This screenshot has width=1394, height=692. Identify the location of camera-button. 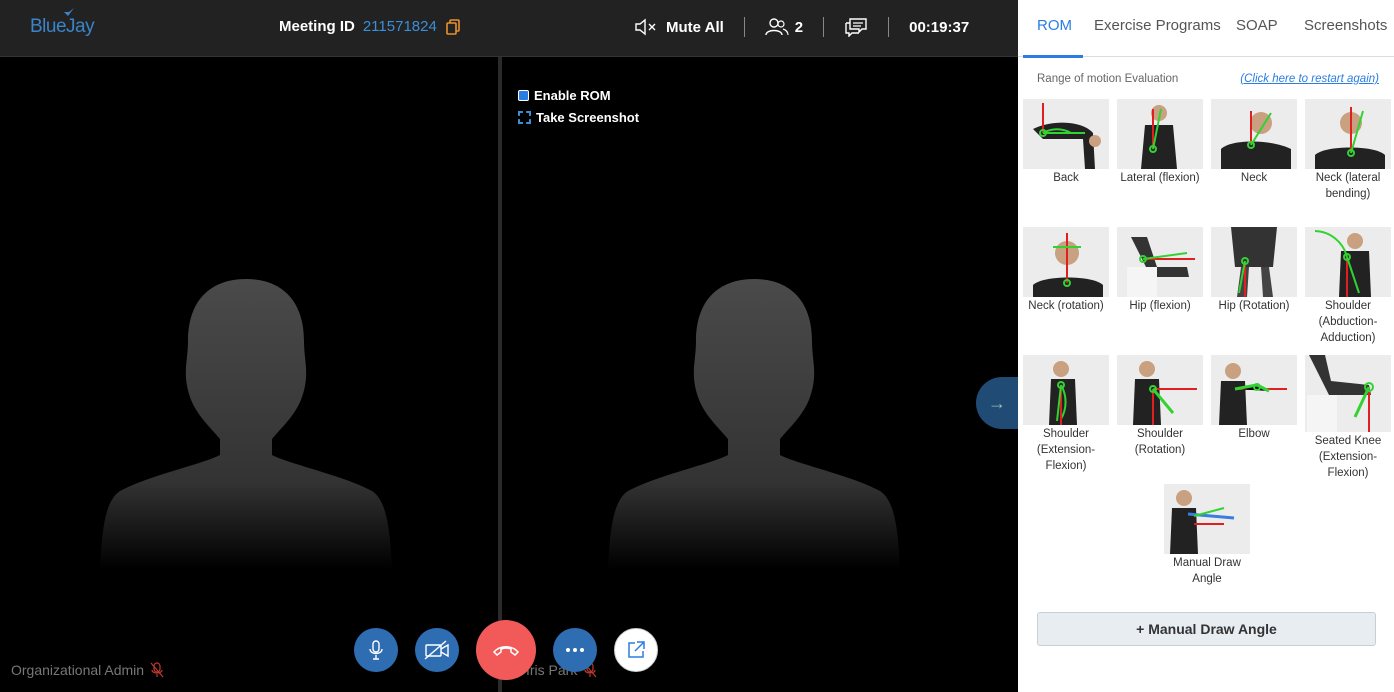
(437, 650).